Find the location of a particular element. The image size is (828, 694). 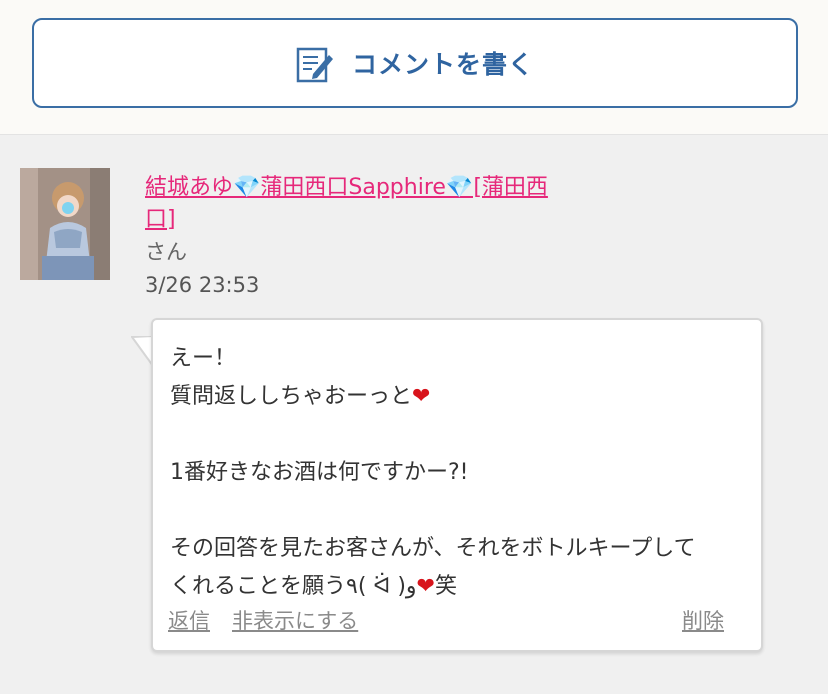

write-comment-button: コメントを書く is located at coordinates (415, 63).